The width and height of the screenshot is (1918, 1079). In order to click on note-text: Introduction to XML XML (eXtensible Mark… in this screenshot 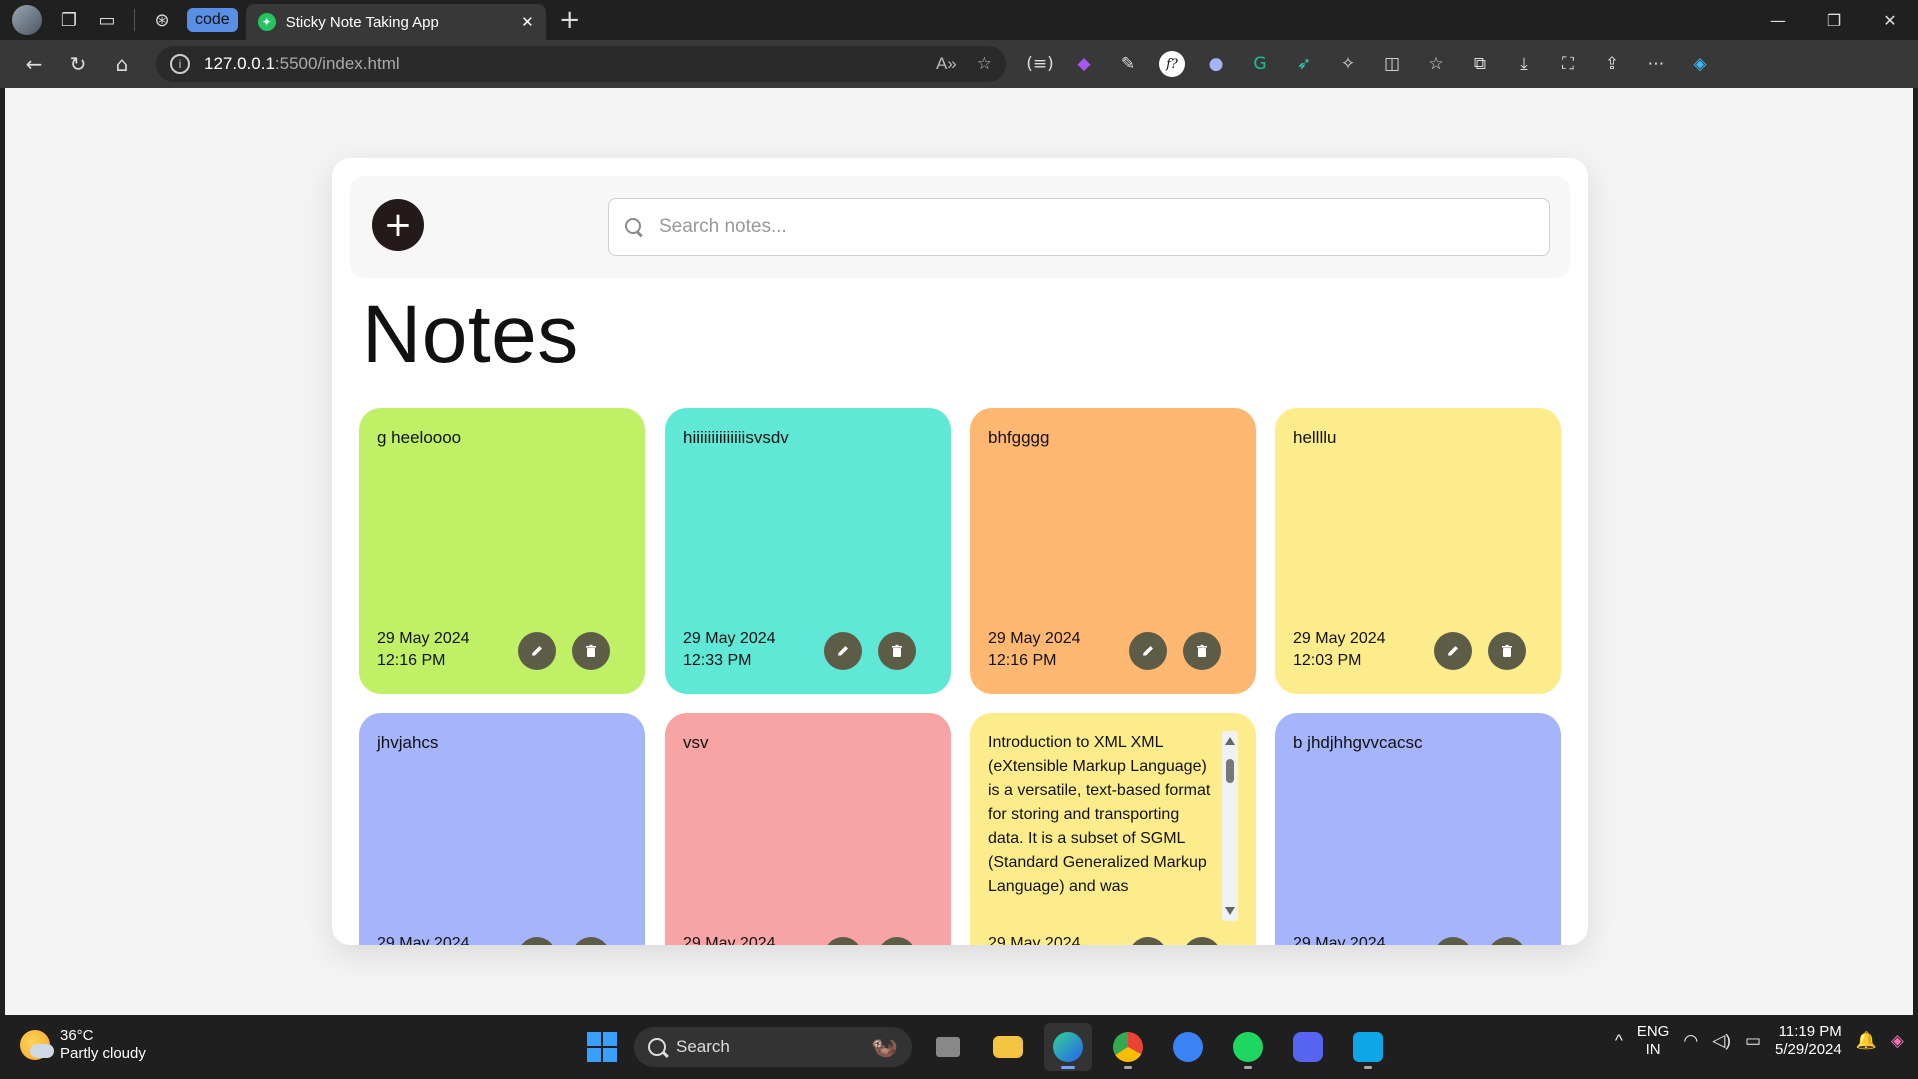, I will do `click(1103, 826)`.